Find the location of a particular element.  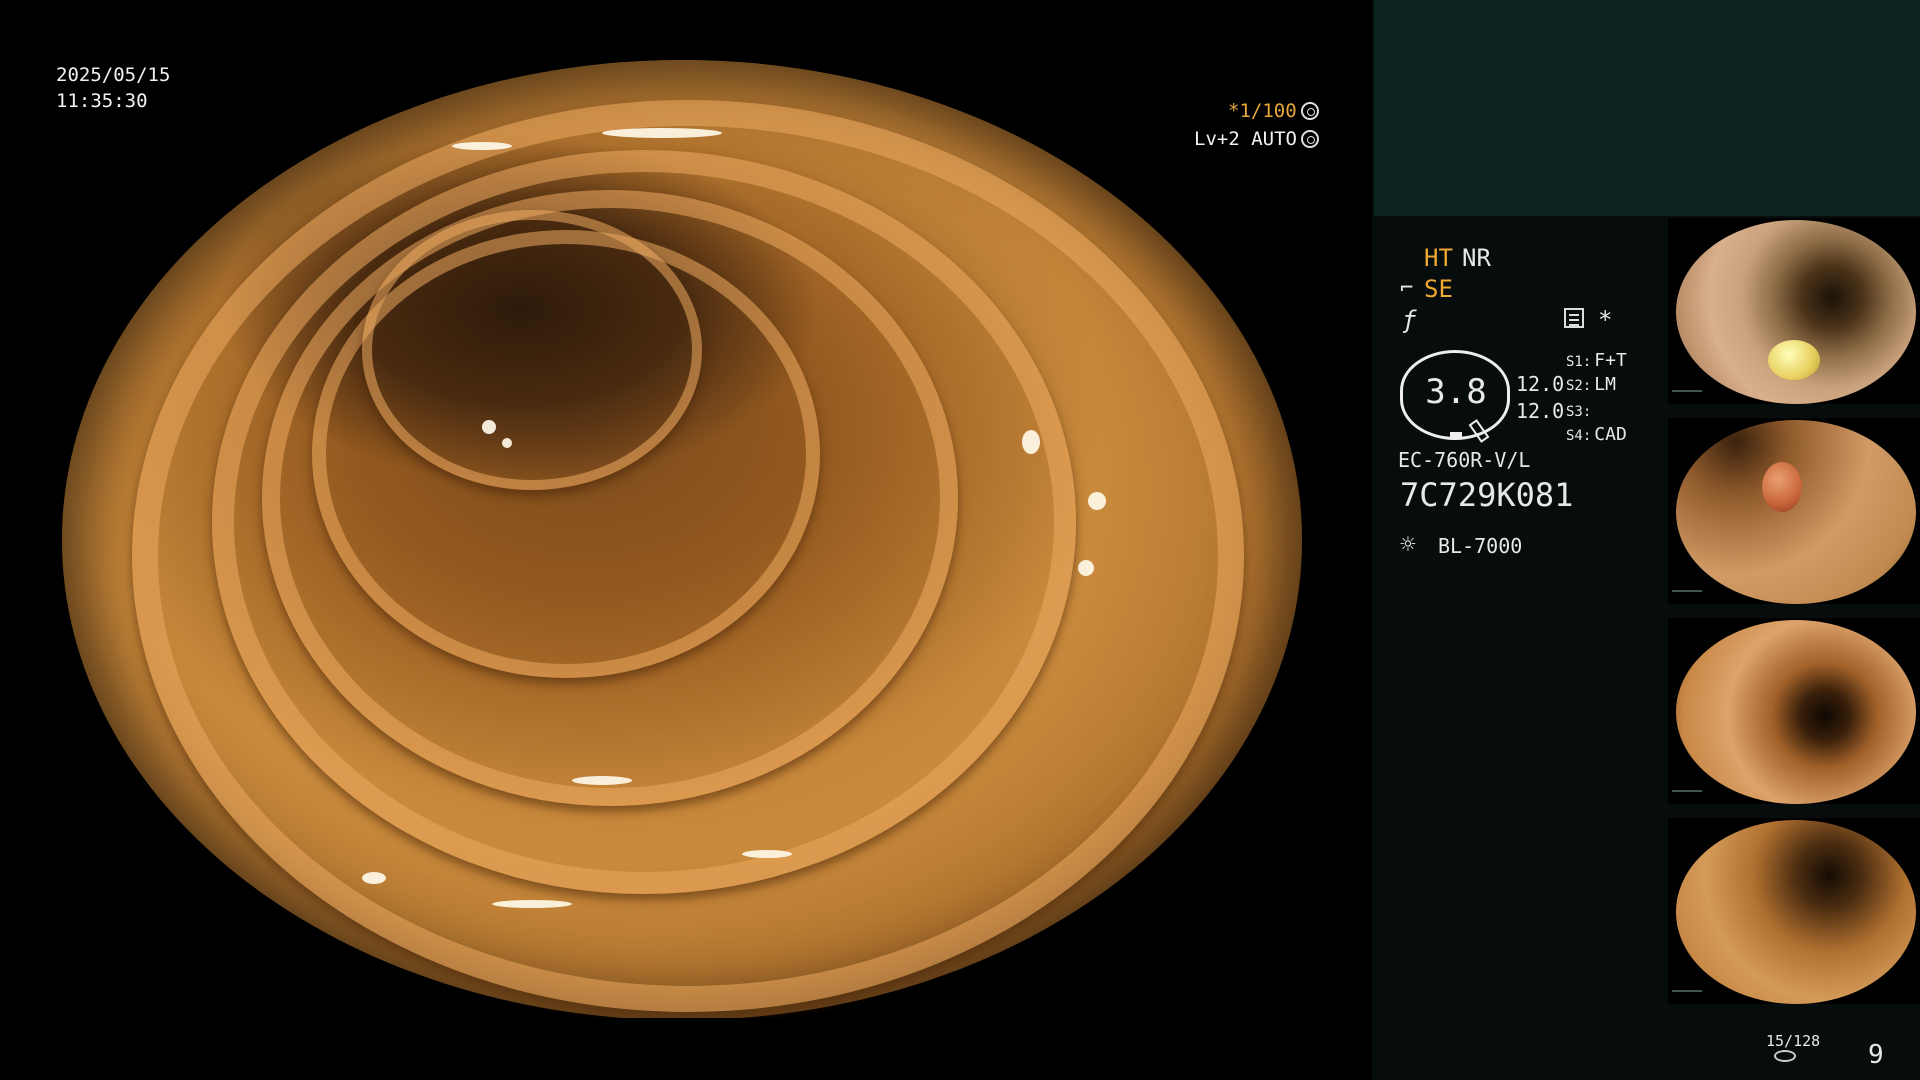

brightness-mode-readout: Lv+2 AUTO is located at coordinates (1256, 139).